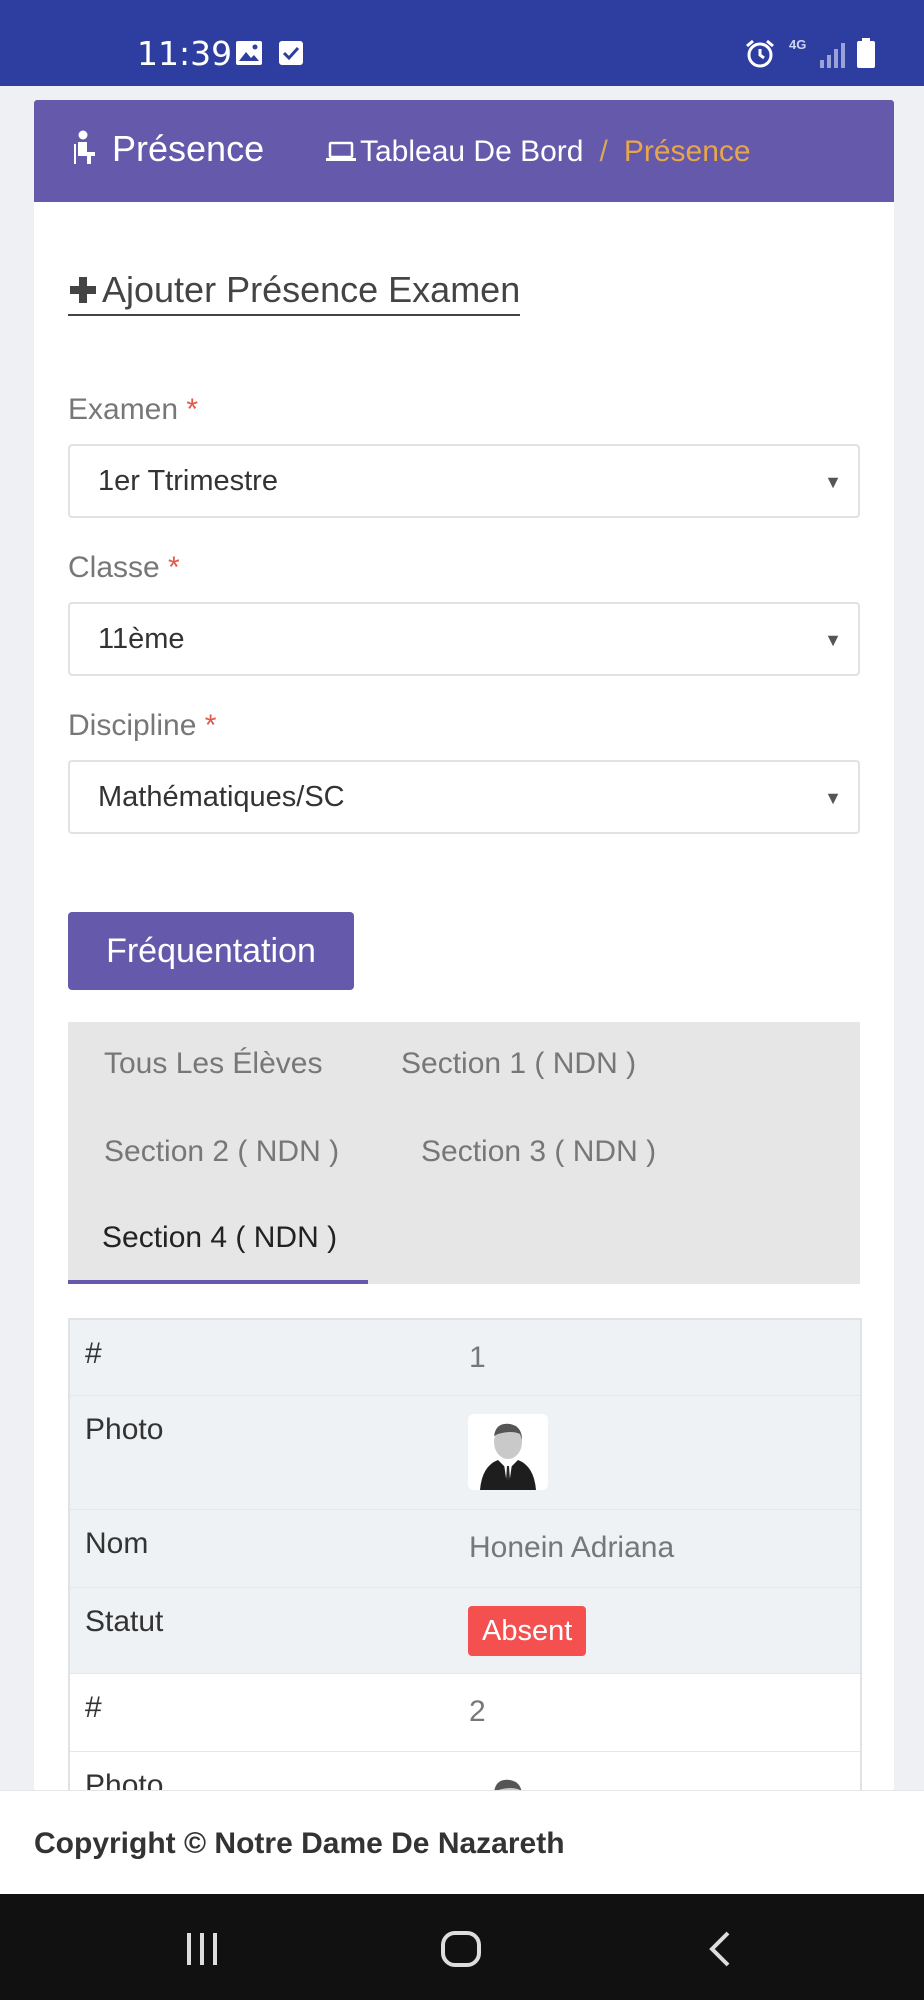  I want to click on examen-label-text: Examen, so click(123, 409).